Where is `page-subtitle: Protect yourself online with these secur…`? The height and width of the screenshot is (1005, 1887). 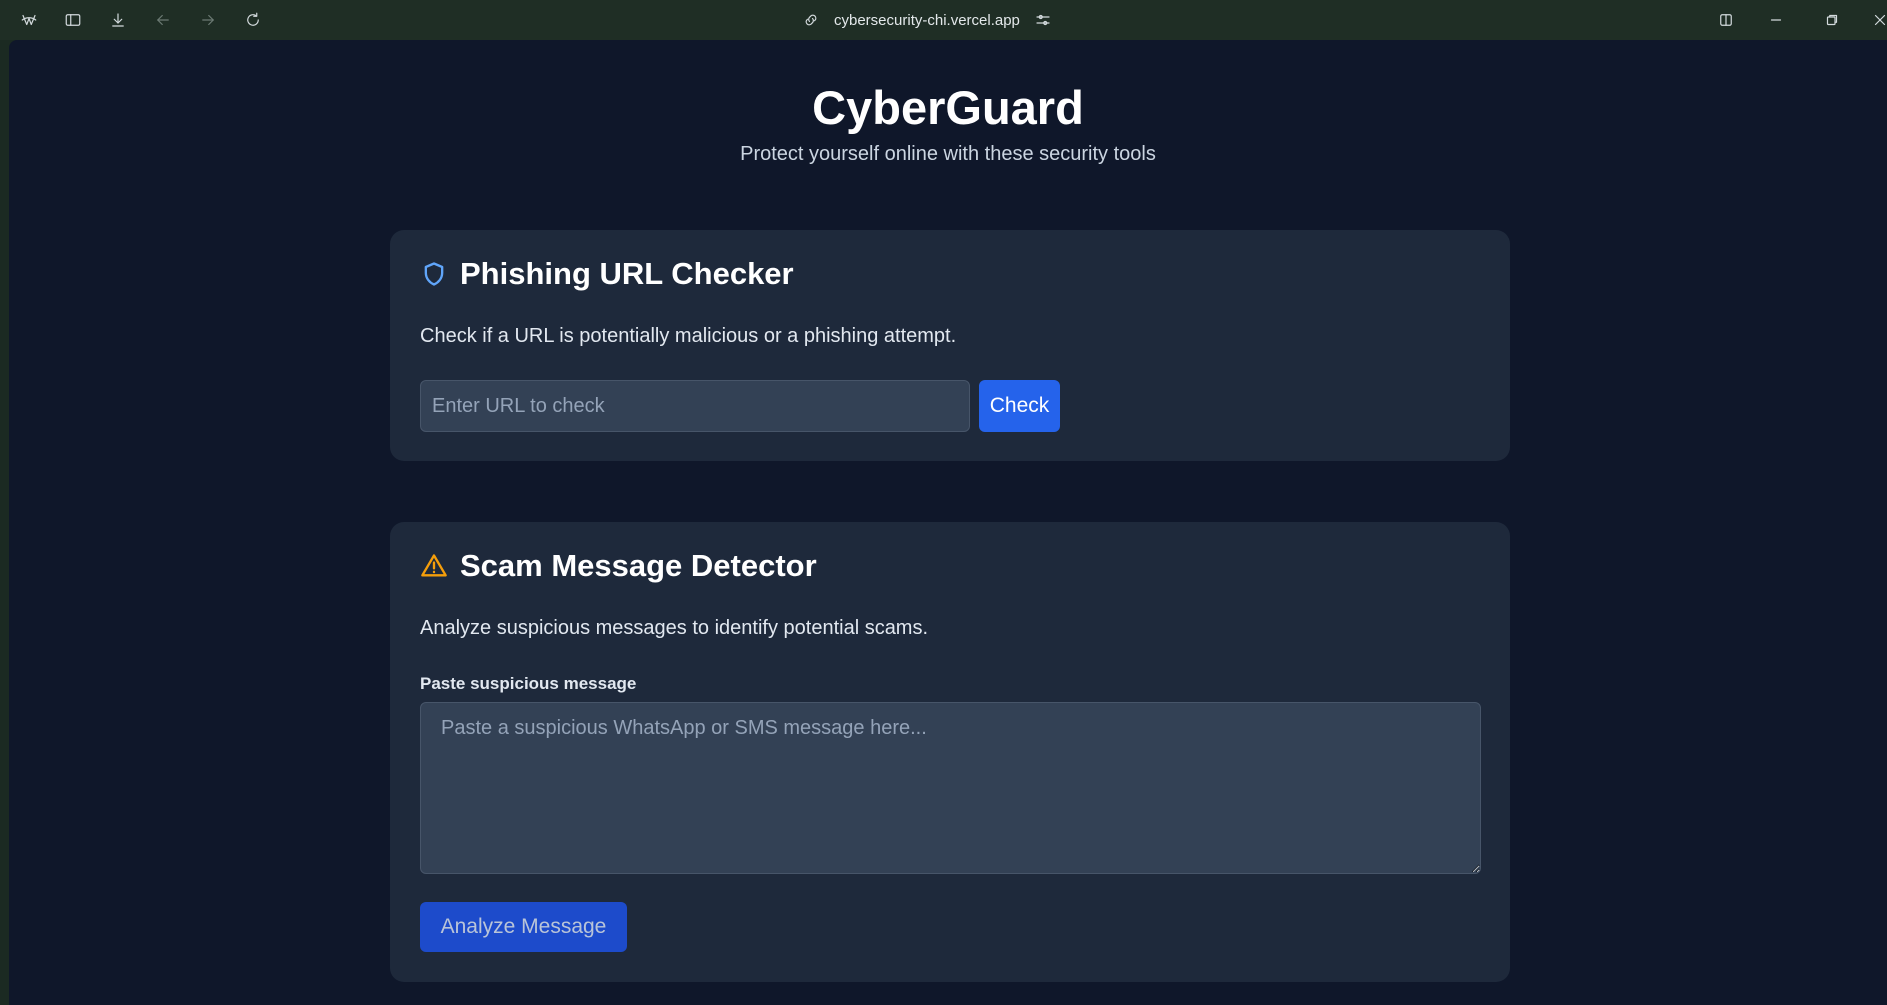
page-subtitle: Protect yourself online with these secur… is located at coordinates (948, 154).